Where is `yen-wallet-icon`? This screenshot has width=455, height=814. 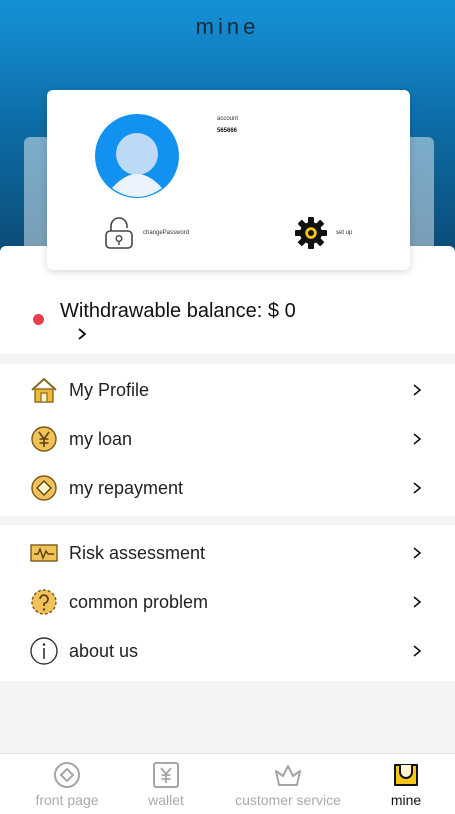
yen-wallet-icon is located at coordinates (166, 775).